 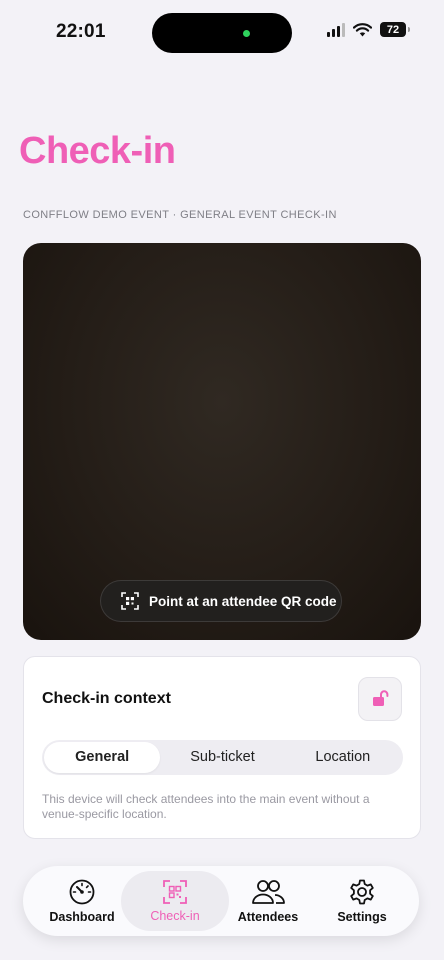 What do you see at coordinates (362, 917) in the screenshot?
I see `tab-label-settings: Settings` at bounding box center [362, 917].